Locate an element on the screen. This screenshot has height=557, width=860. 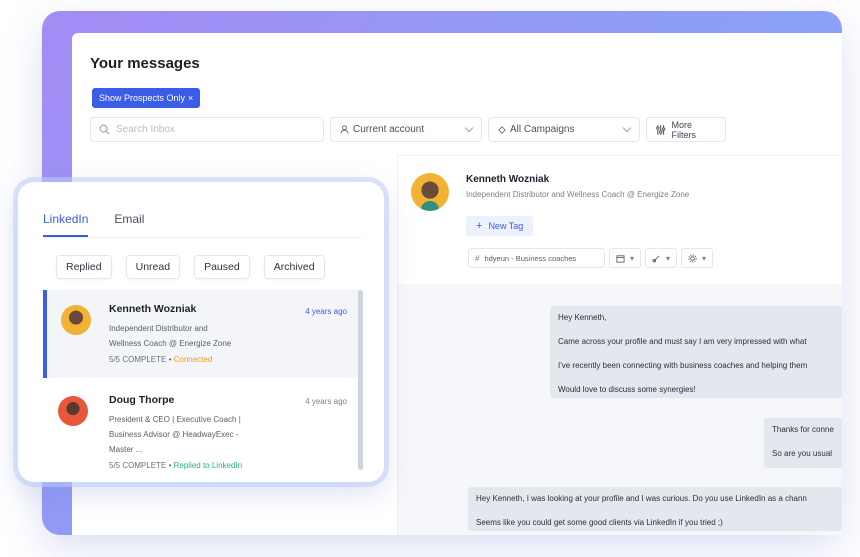
more-filters-label: More Filters is located at coordinates (684, 129).